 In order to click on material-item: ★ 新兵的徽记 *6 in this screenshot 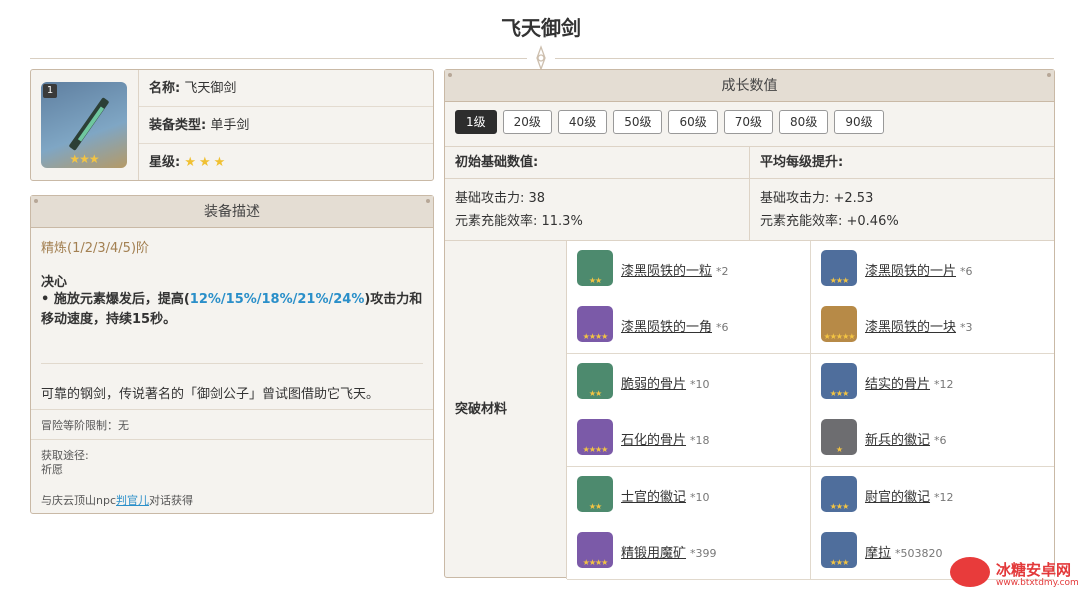, I will do `click(932, 439)`.